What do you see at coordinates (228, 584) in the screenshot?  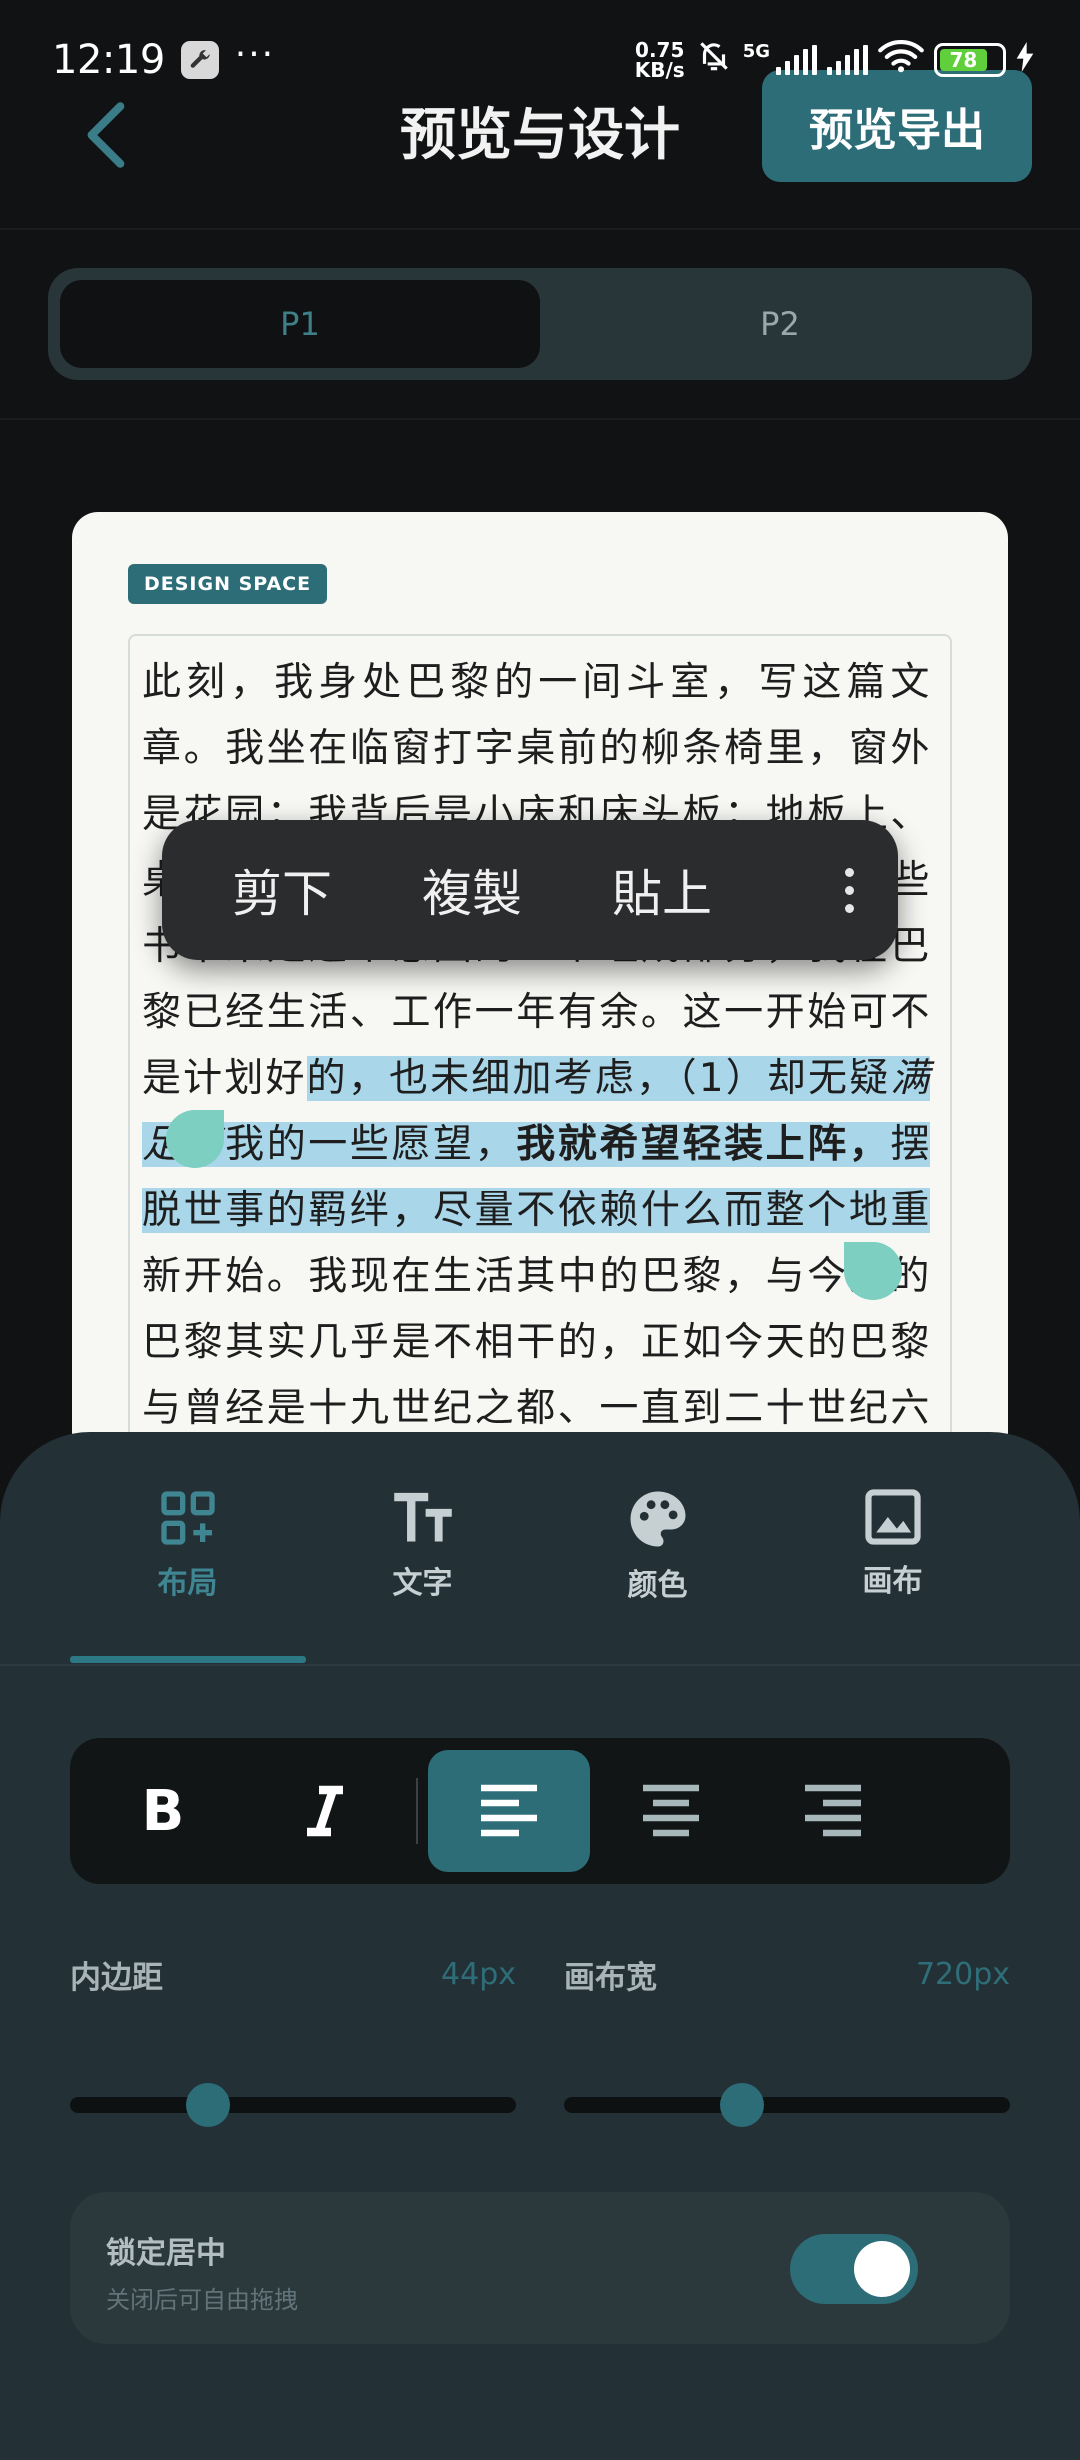 I see `design-space-tag: DESIGN SPACE` at bounding box center [228, 584].